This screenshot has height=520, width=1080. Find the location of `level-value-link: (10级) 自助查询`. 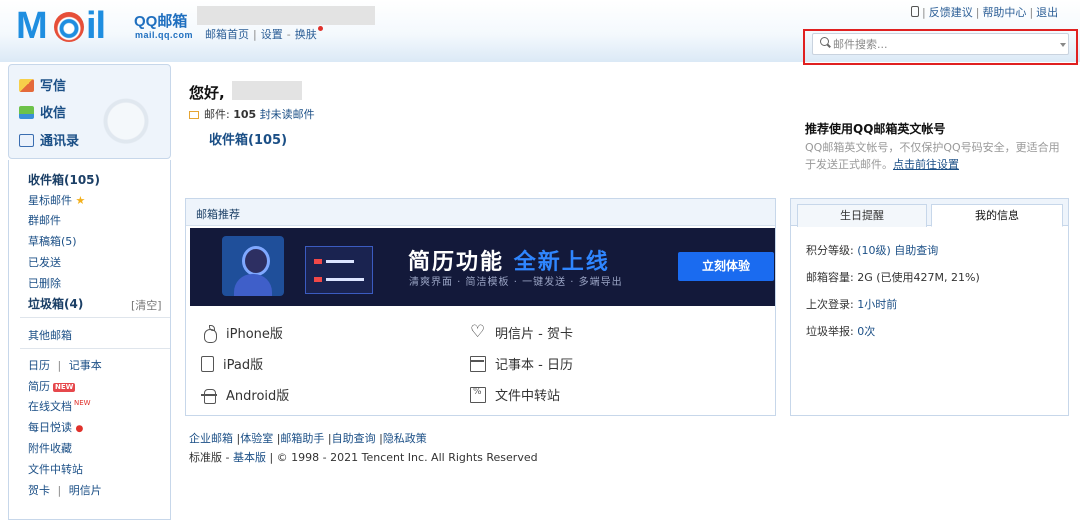

level-value-link: (10级) 自助查询 is located at coordinates (897, 250).